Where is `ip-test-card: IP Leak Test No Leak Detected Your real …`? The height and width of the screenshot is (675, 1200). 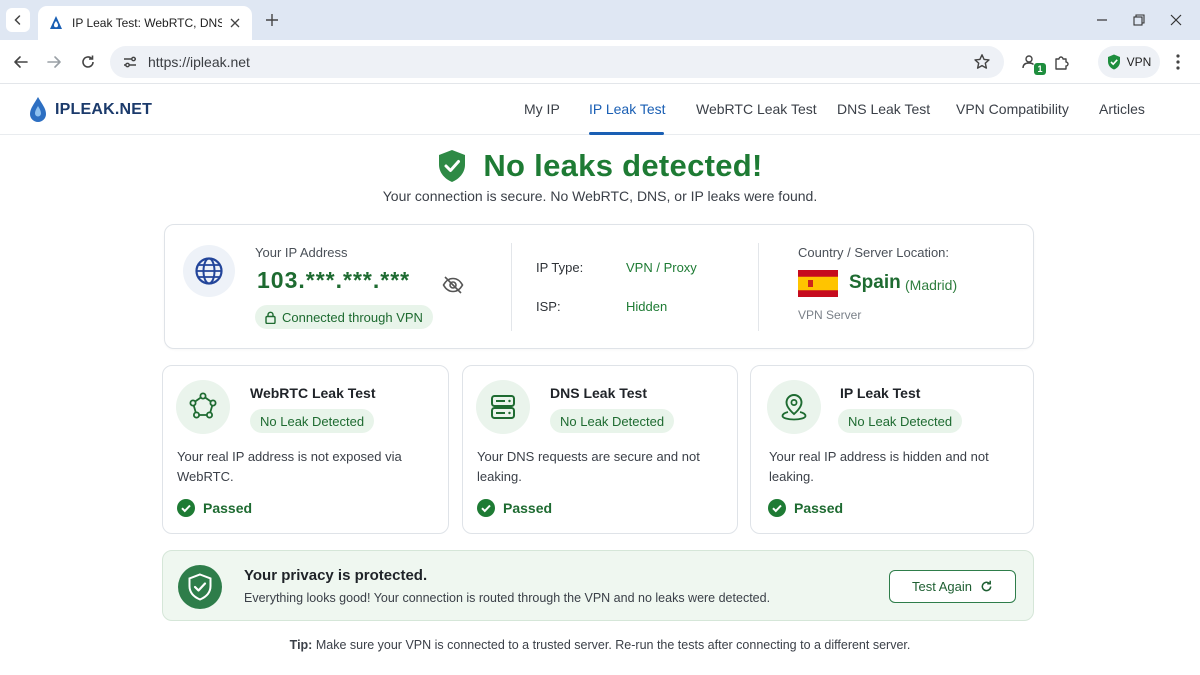
ip-test-card: IP Leak Test No Leak Detected Your real … is located at coordinates (892, 449).